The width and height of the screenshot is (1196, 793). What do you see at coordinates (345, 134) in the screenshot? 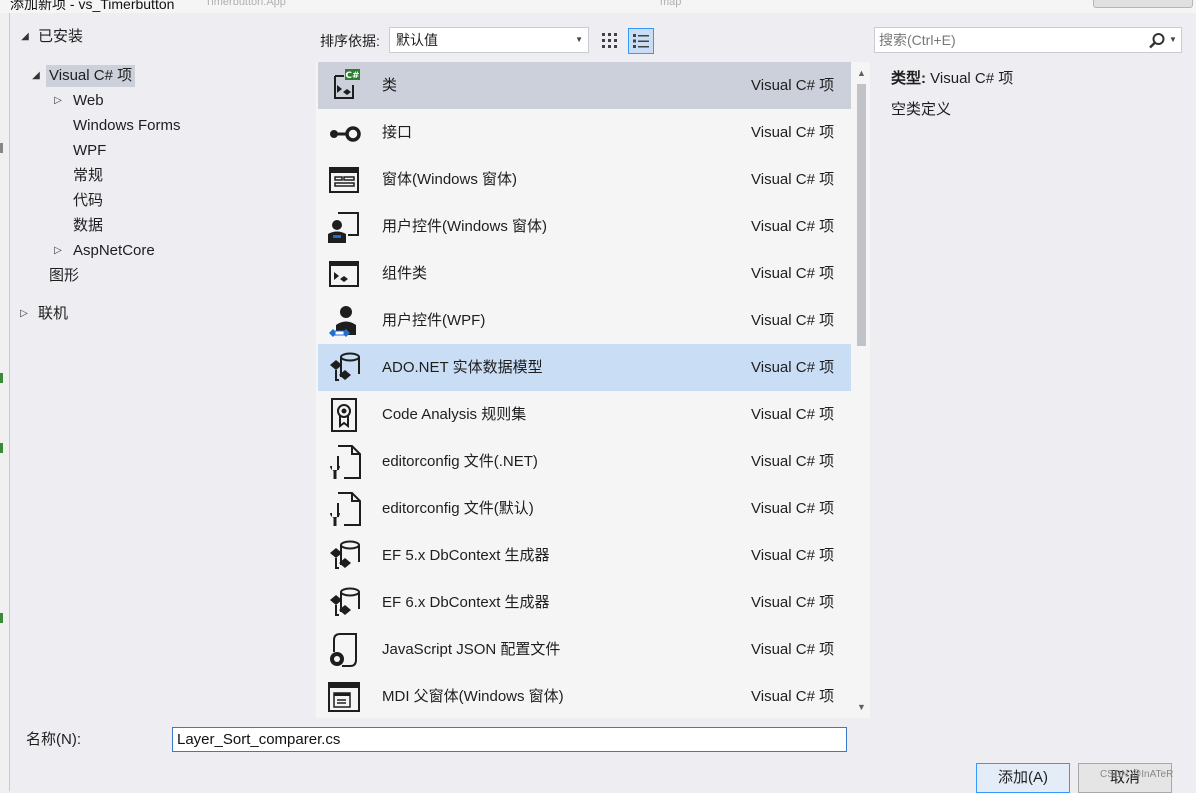
I see `interface-icon` at bounding box center [345, 134].